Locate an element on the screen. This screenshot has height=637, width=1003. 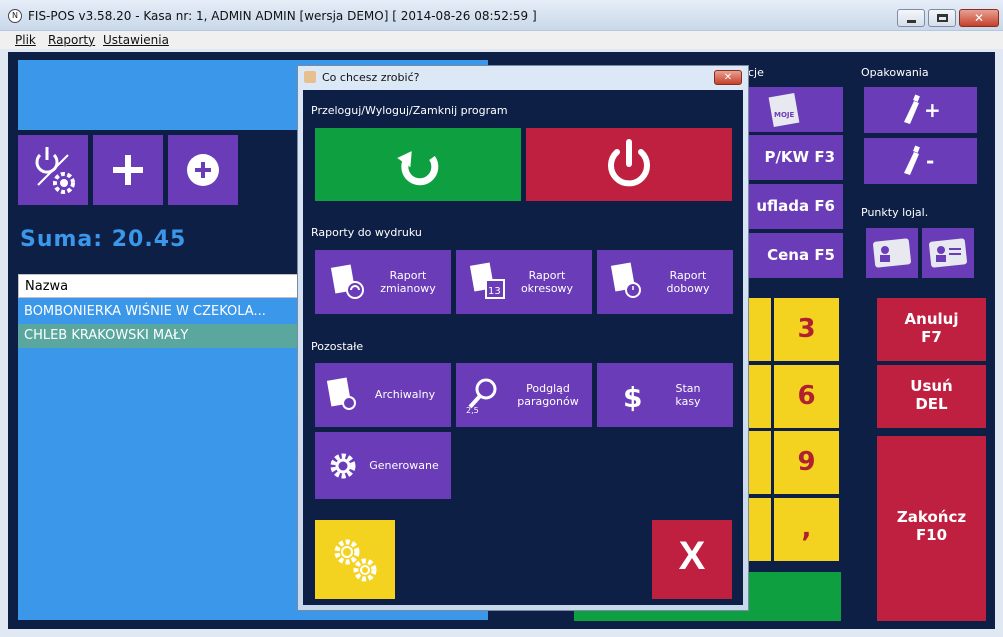
stan-kasy-button: $ Stan kasy is located at coordinates (665, 395).